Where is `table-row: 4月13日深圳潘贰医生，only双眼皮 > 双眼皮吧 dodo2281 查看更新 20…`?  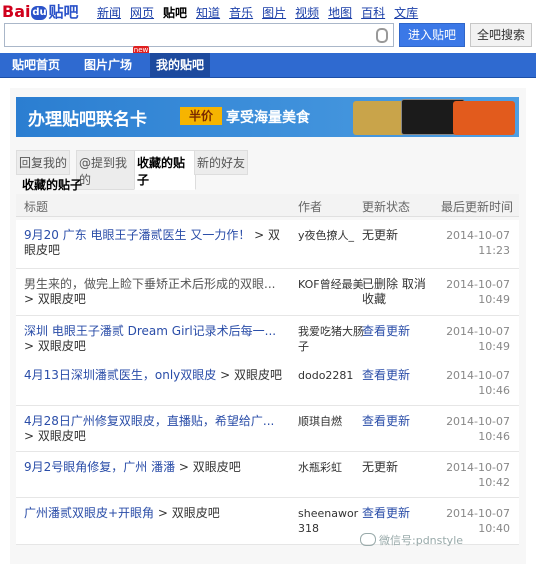 table-row: 4月13日深圳潘贰医生，only双眼皮 > 双眼皮吧 dodo2281 查看更新 20… is located at coordinates (267, 383).